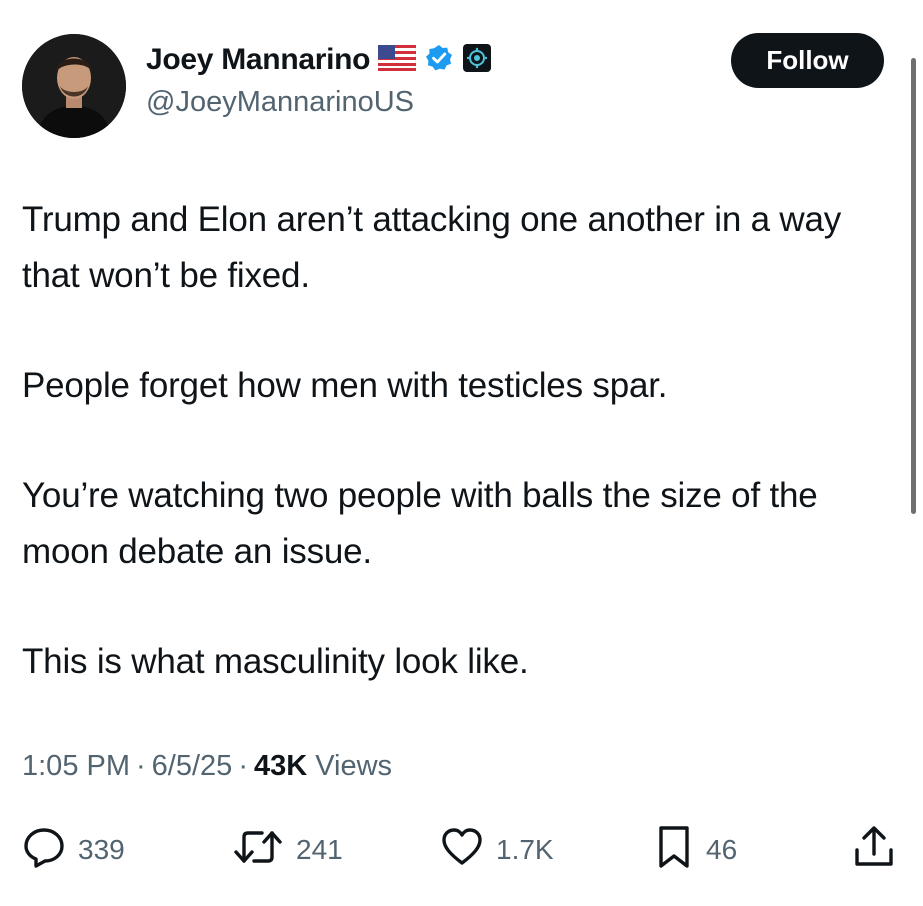 The image size is (923, 906). I want to click on bookmark-count: 46, so click(722, 849).